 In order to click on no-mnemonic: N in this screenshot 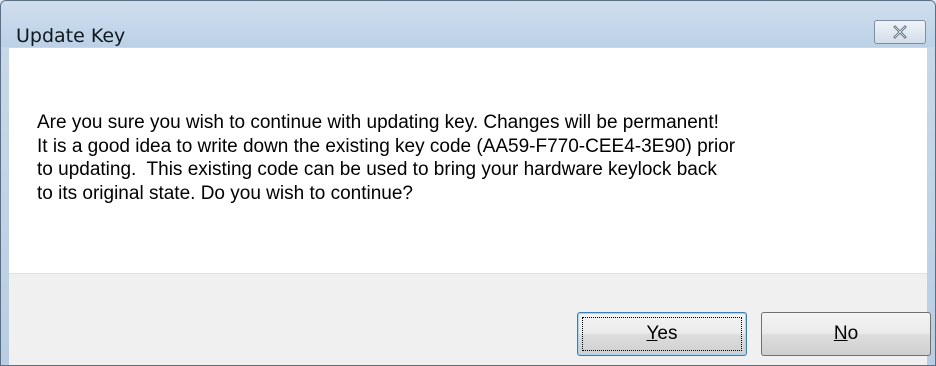, I will do `click(840, 333)`.